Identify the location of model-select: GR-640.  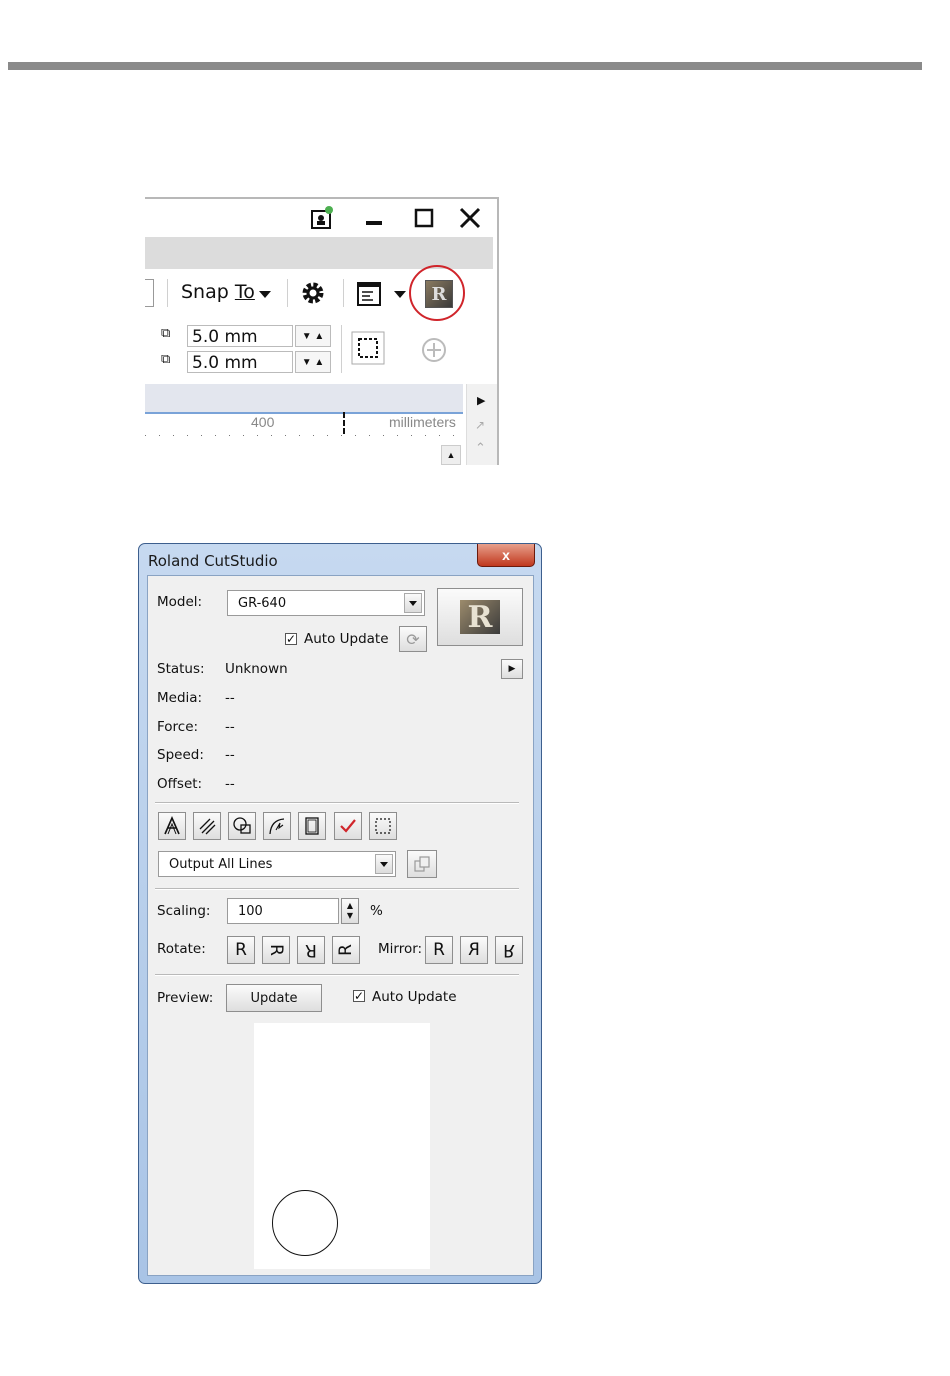
(326, 603).